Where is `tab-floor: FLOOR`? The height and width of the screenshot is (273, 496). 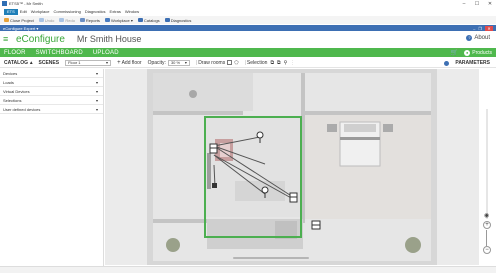
tab-floor: FLOOR is located at coordinates (15, 53).